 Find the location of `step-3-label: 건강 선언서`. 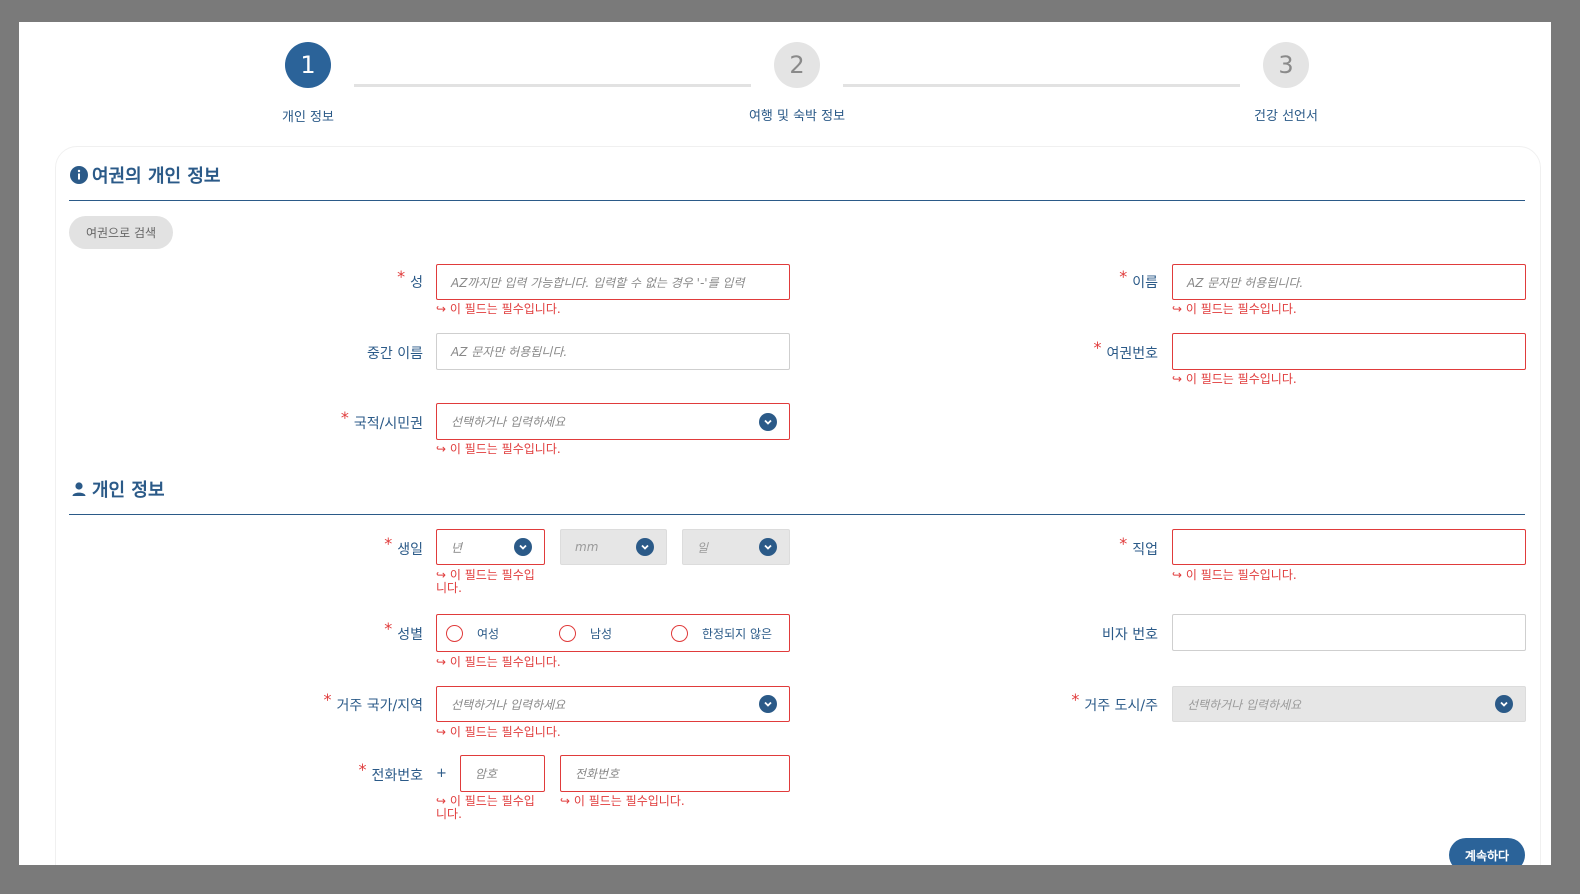

step-3-label: 건강 선언서 is located at coordinates (1286, 116).